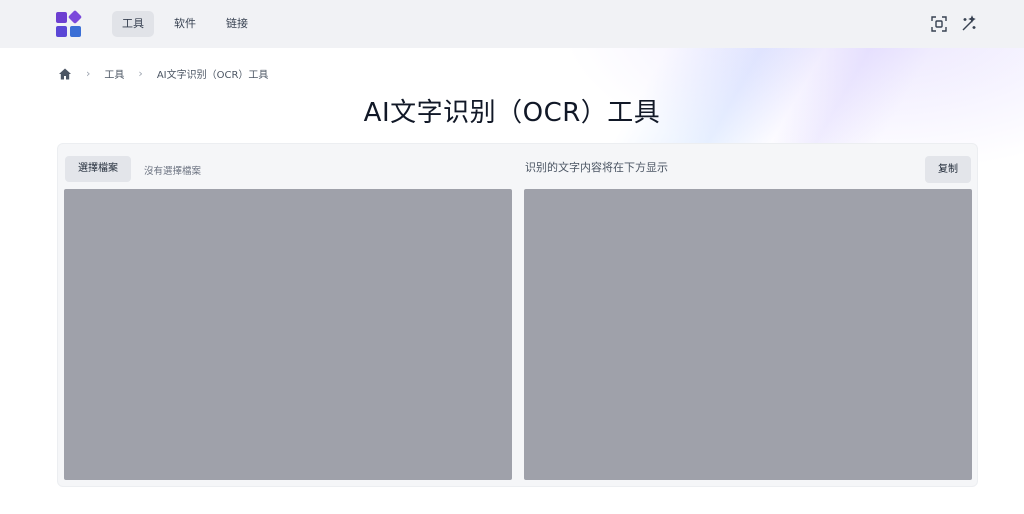  I want to click on page-title: AI文字识别（OCR）工具, so click(512, 113).